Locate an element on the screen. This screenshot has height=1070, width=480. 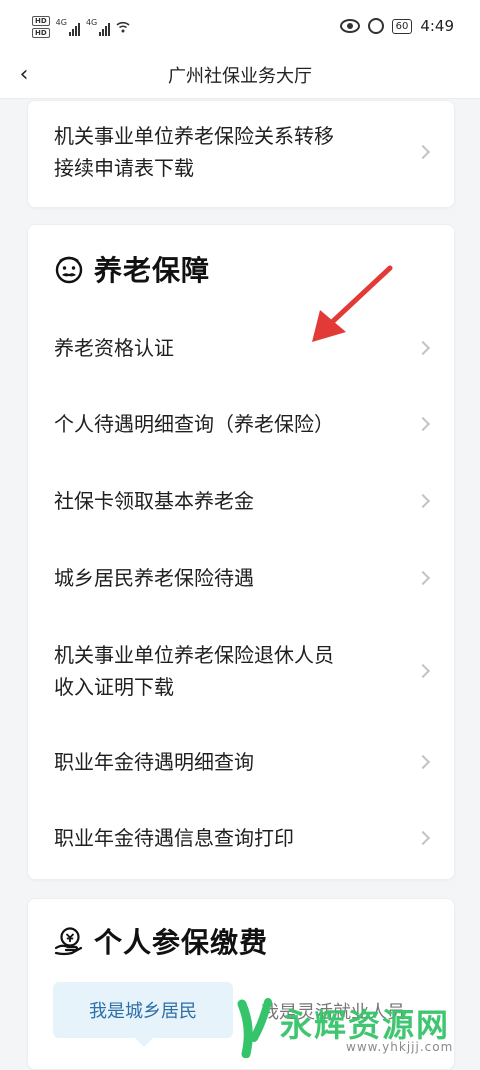
list-item-card-pension: 社保卡领取基本养老金 is located at coordinates (241, 501).